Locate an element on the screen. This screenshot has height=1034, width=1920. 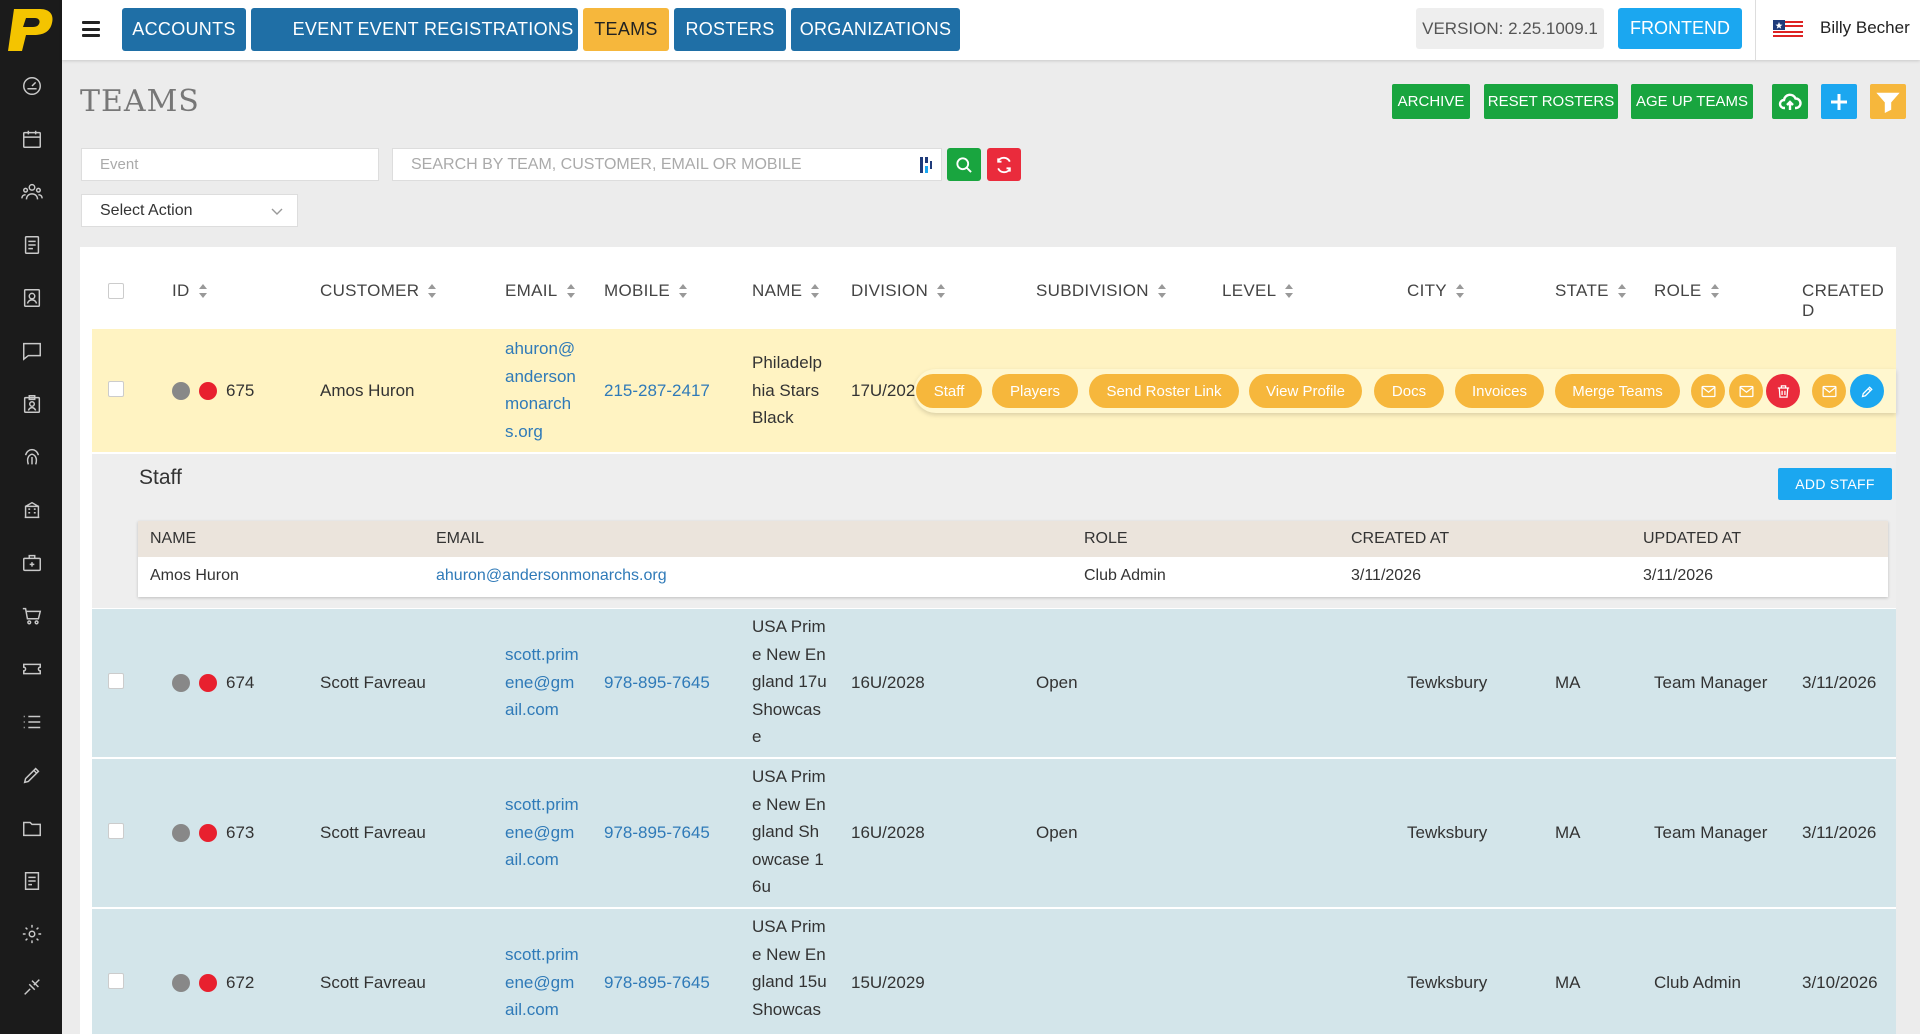
list-icon is located at coordinates (32, 722).